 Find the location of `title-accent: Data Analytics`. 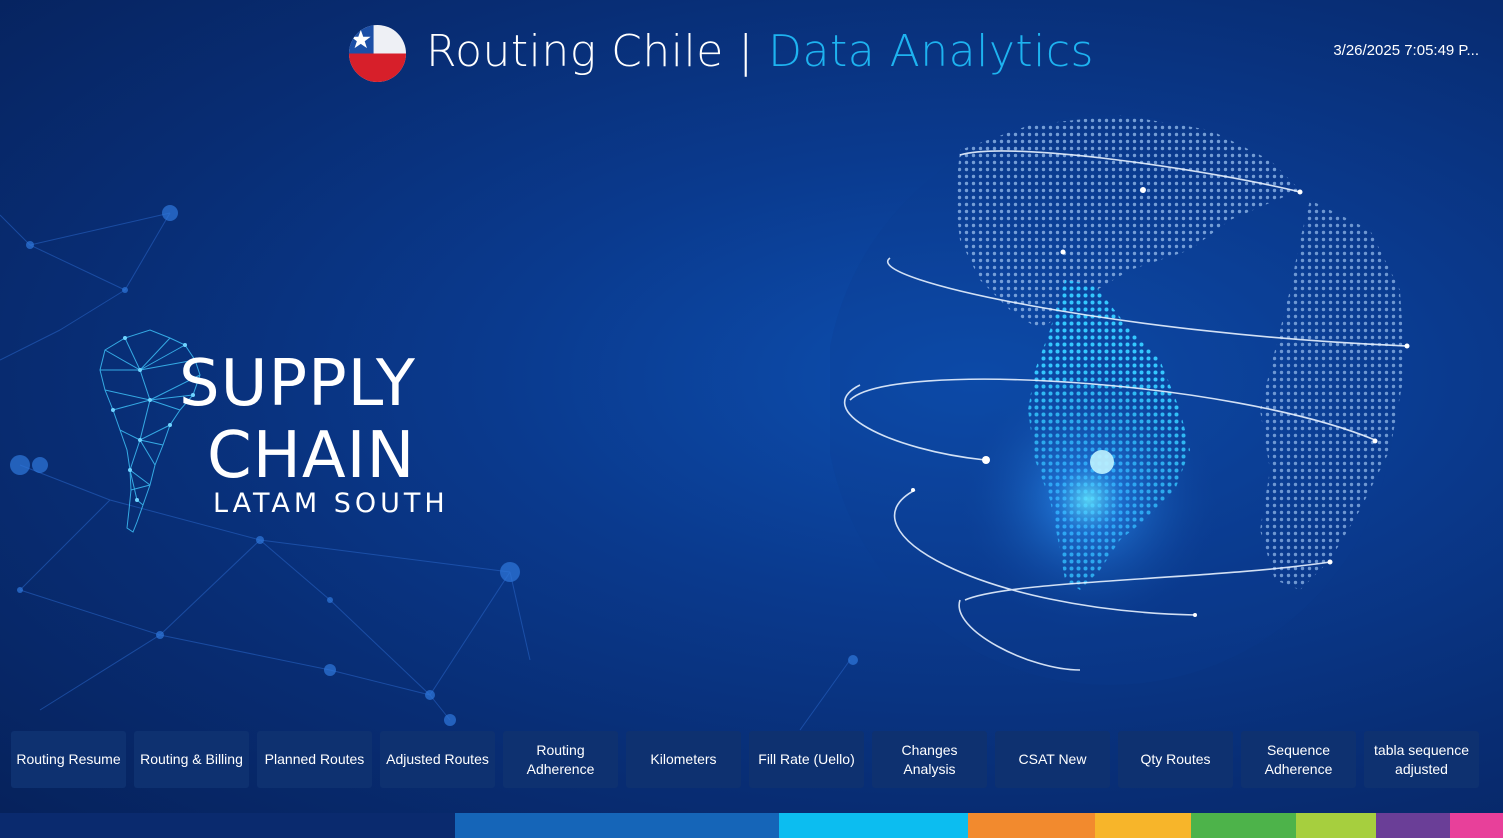

title-accent: Data Analytics is located at coordinates (931, 51).